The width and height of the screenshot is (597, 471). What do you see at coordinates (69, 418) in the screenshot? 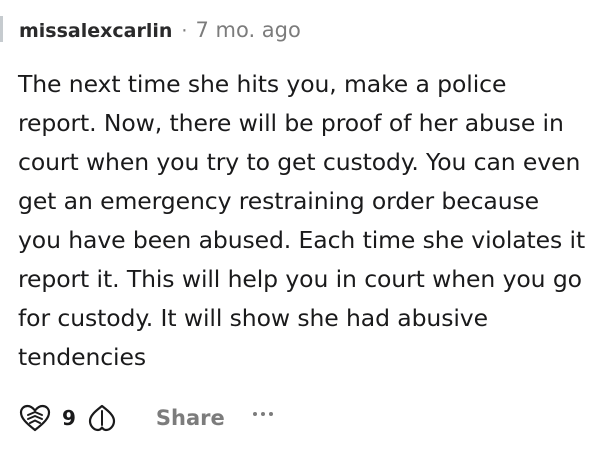
I see `vote-count: 9` at bounding box center [69, 418].